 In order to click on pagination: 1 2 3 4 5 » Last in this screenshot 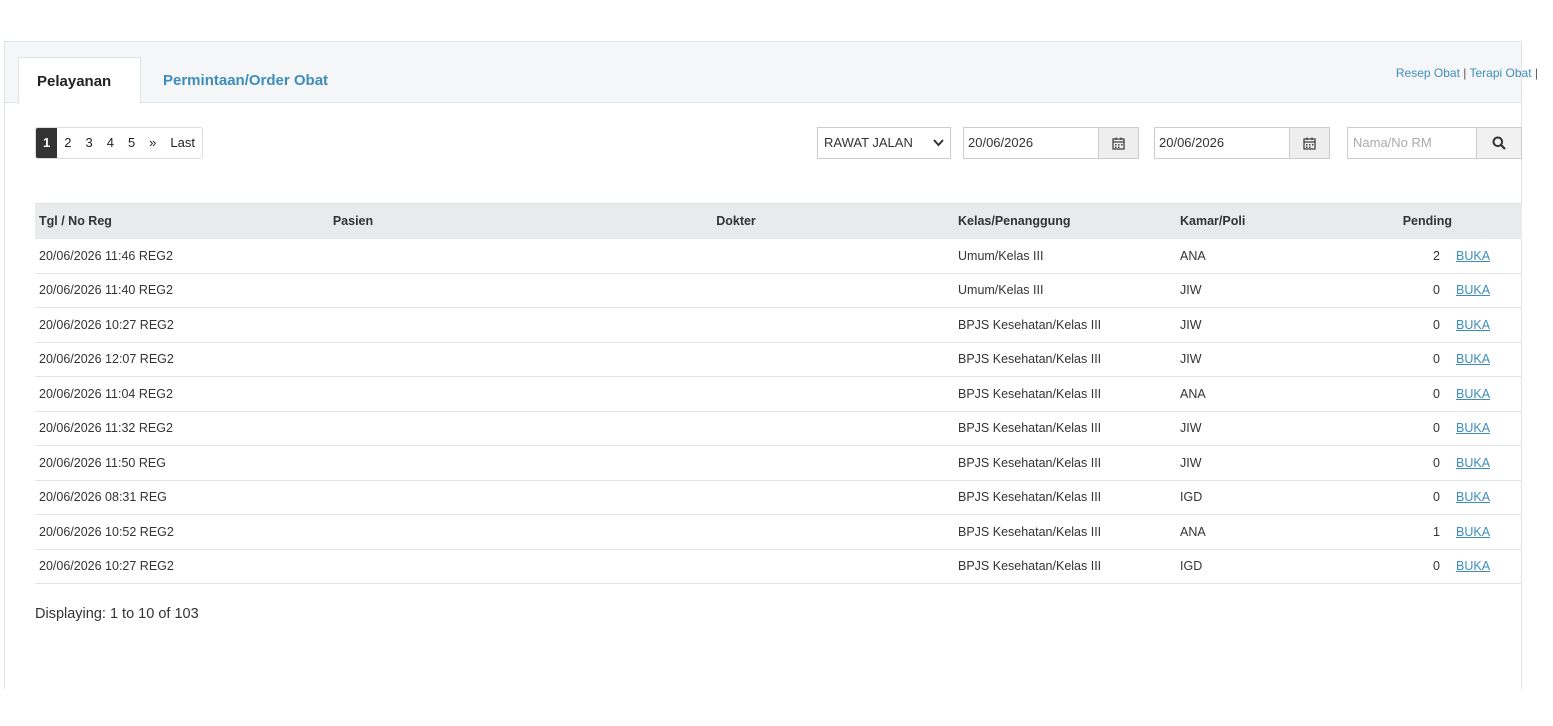, I will do `click(119, 143)`.